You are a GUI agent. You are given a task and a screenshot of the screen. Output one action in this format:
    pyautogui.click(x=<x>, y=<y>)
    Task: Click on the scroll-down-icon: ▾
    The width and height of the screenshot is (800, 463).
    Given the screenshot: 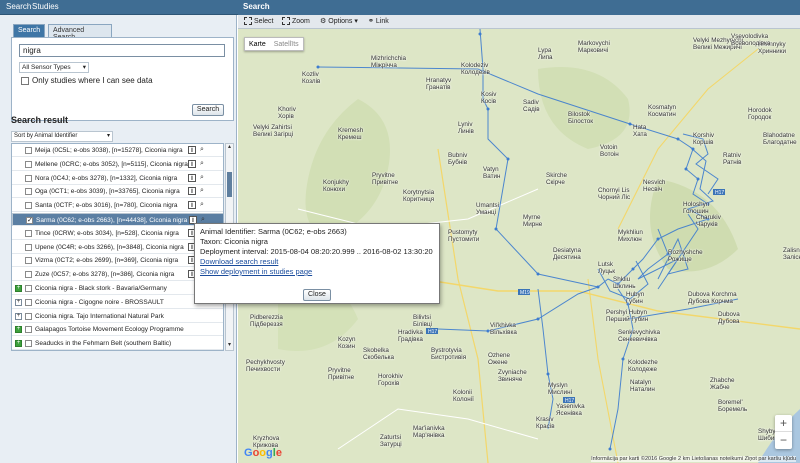 What is the action you would take?
    pyautogui.click(x=229, y=346)
    